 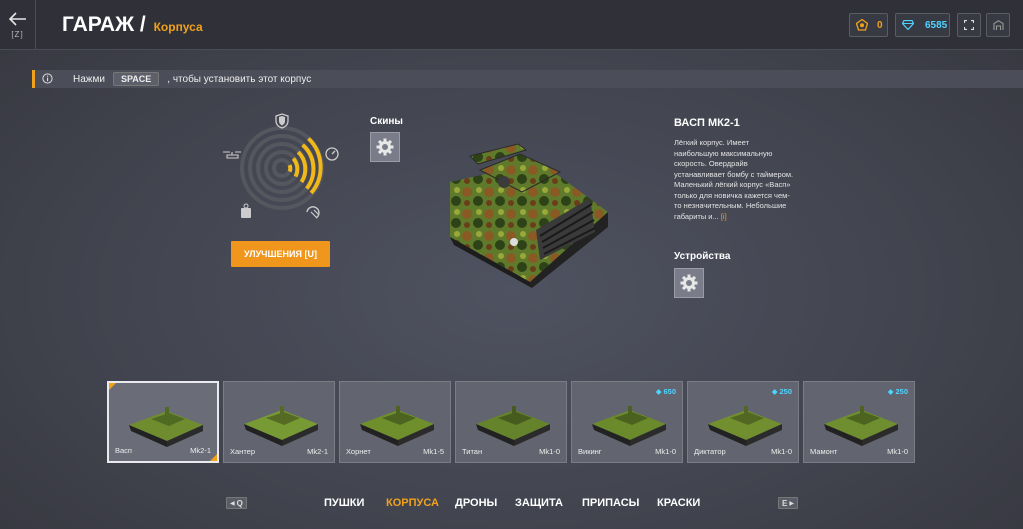 I want to click on star-badge-icon, so click(x=862, y=25).